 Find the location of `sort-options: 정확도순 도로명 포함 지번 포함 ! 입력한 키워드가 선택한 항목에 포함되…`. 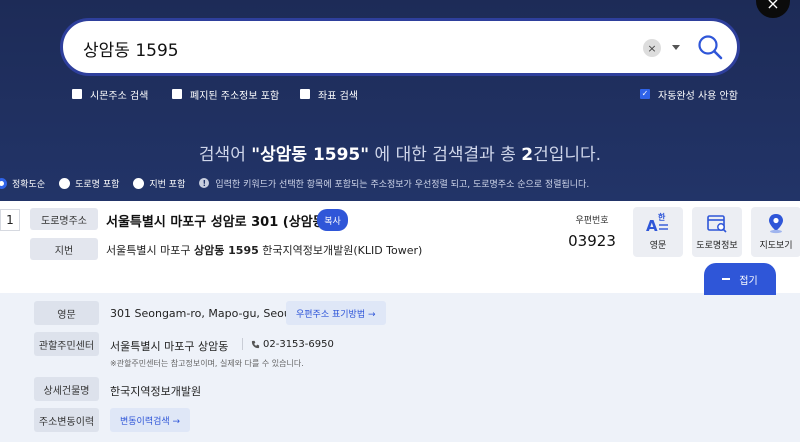

sort-options: 정확도순 도로명 포함 지번 포함 ! 입력한 키워드가 선택한 항목에 포함되… is located at coordinates (294, 183).